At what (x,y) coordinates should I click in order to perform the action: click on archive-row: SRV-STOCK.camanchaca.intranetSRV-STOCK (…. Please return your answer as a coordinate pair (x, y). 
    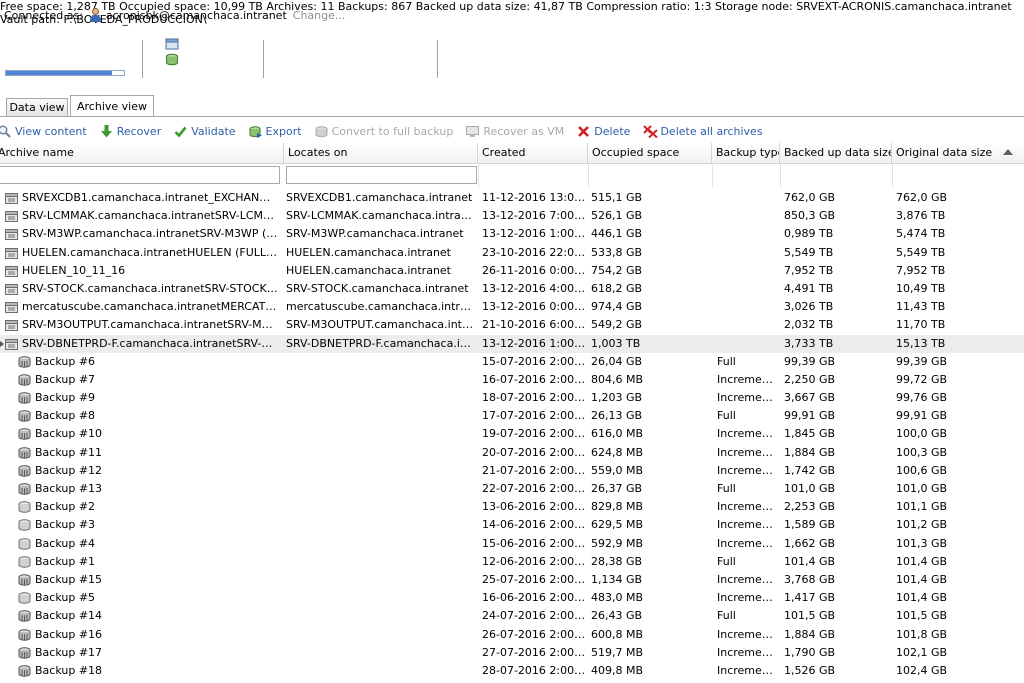
    Looking at the image, I should click on (512, 289).